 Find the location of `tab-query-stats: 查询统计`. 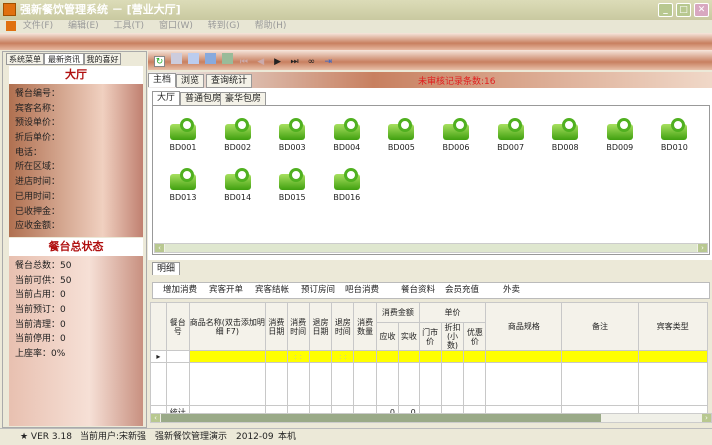

tab-query-stats: 查询统计 is located at coordinates (229, 81).